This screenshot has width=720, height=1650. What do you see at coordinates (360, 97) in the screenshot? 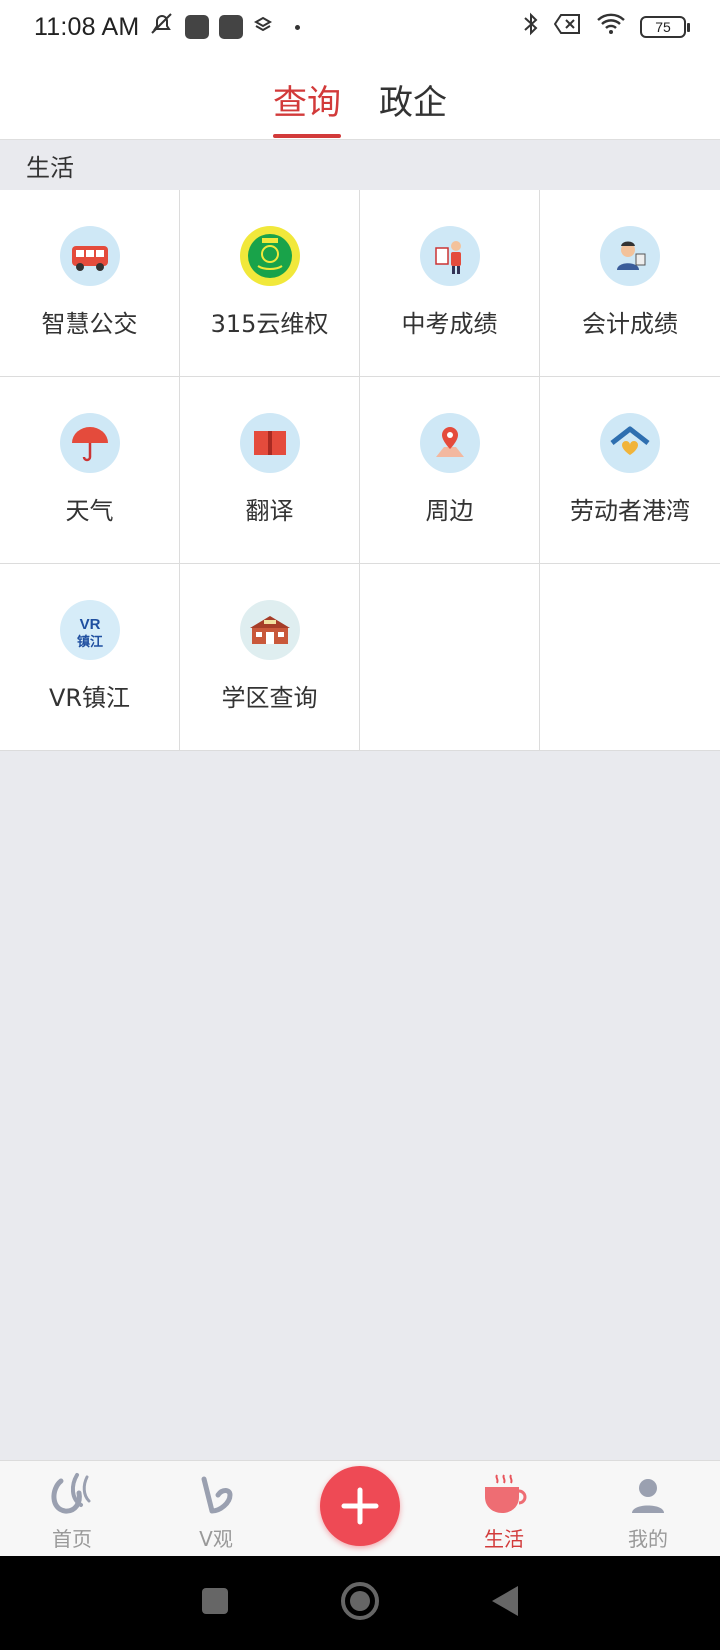
I see `top-tab-bar: 查询 政企` at bounding box center [360, 97].